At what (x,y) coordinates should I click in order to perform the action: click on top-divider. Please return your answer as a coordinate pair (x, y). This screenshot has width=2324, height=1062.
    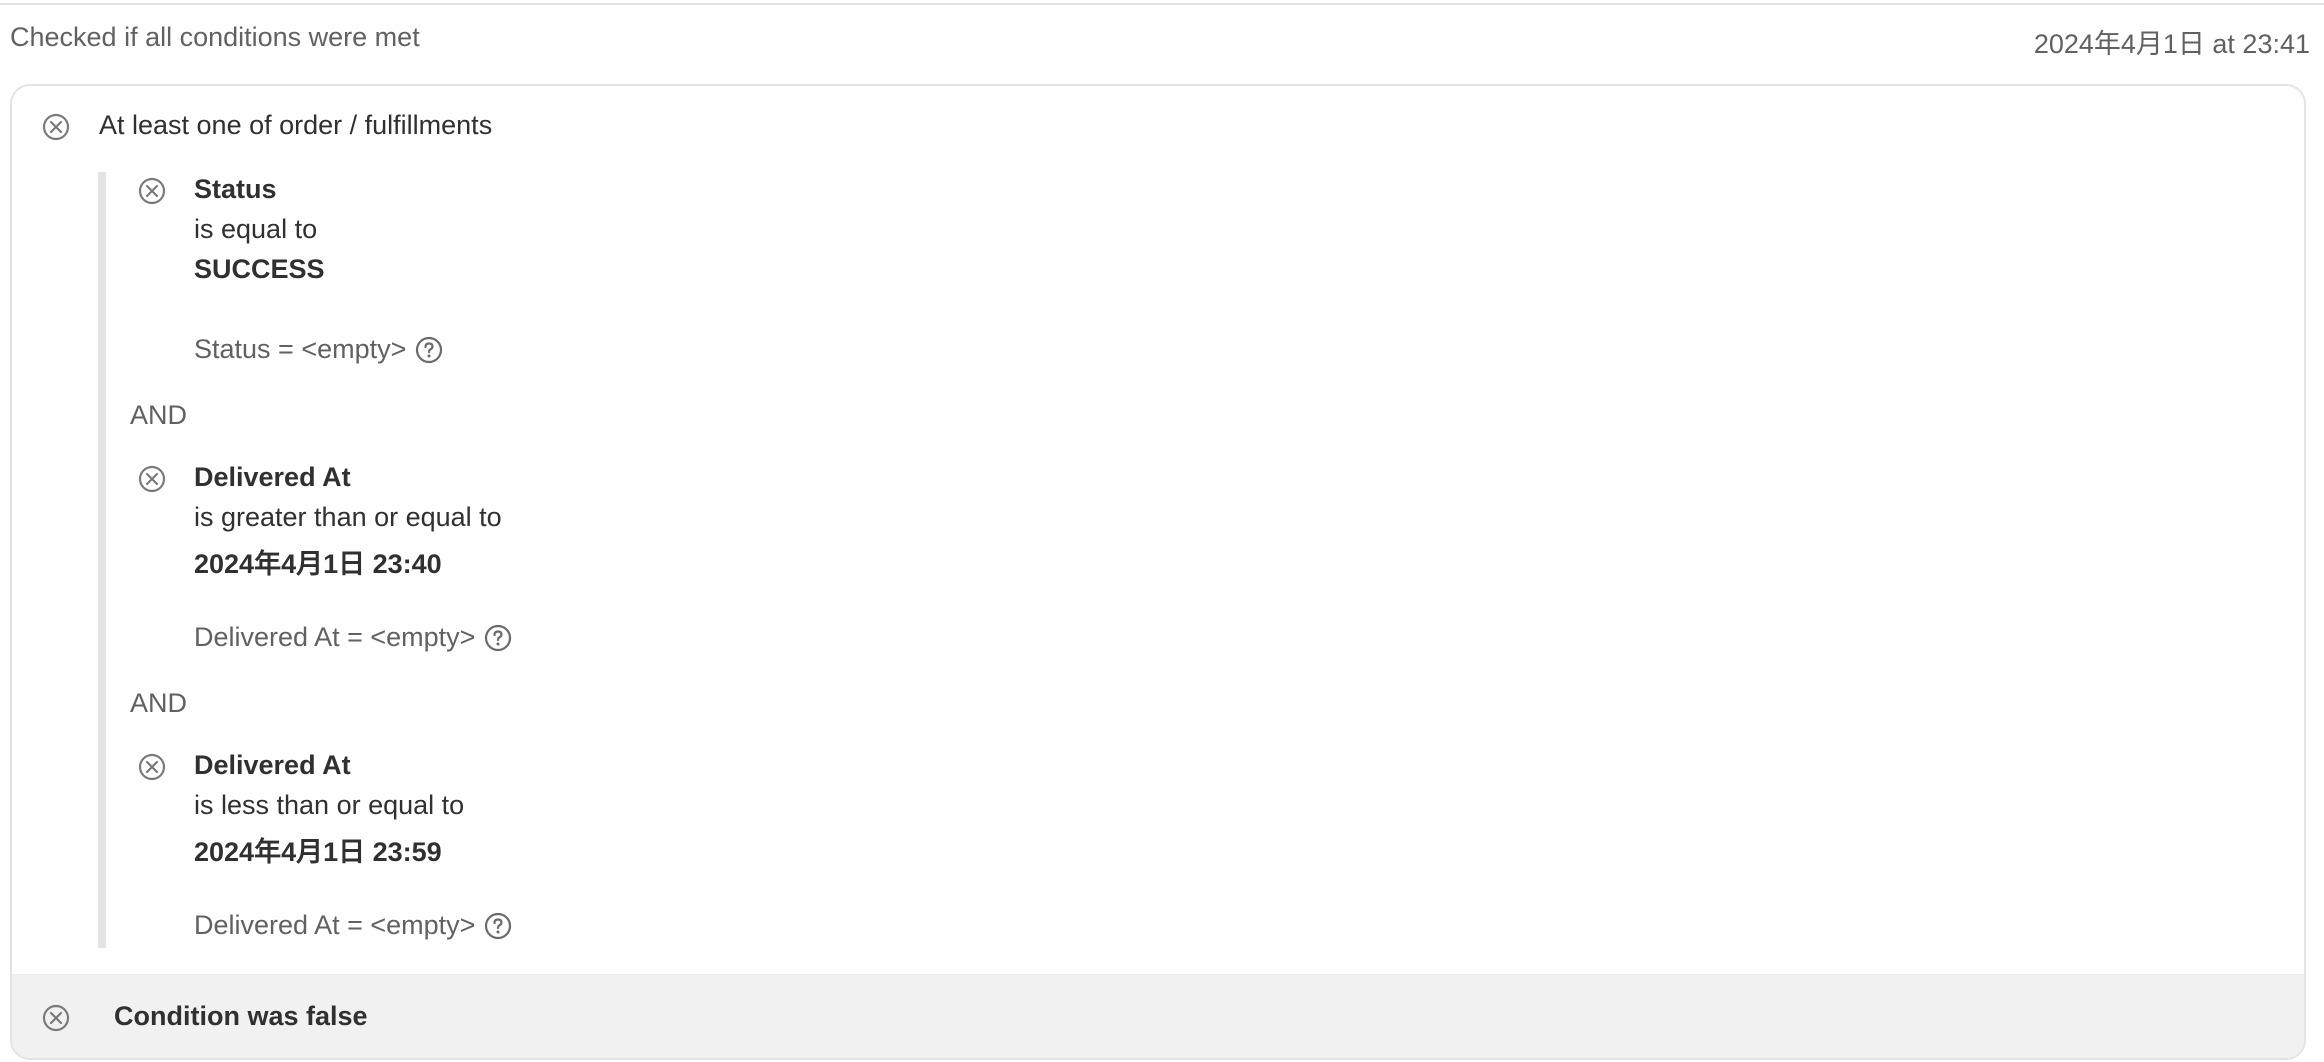
    Looking at the image, I should click on (1162, 4).